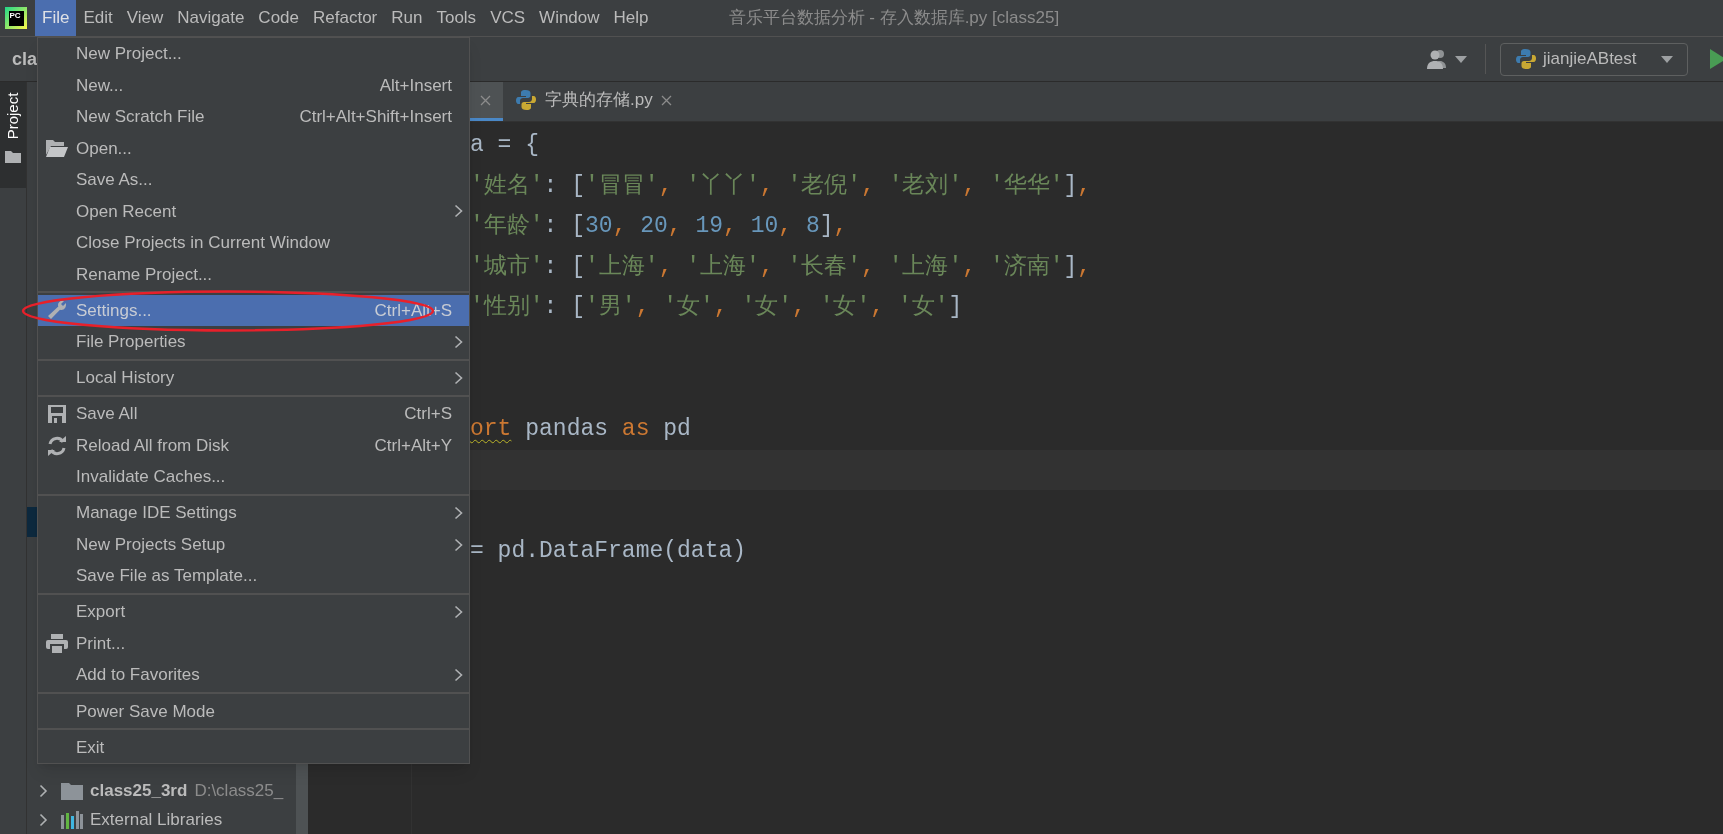 The width and height of the screenshot is (1723, 834). I want to click on code-line: a = {, so click(504, 146).